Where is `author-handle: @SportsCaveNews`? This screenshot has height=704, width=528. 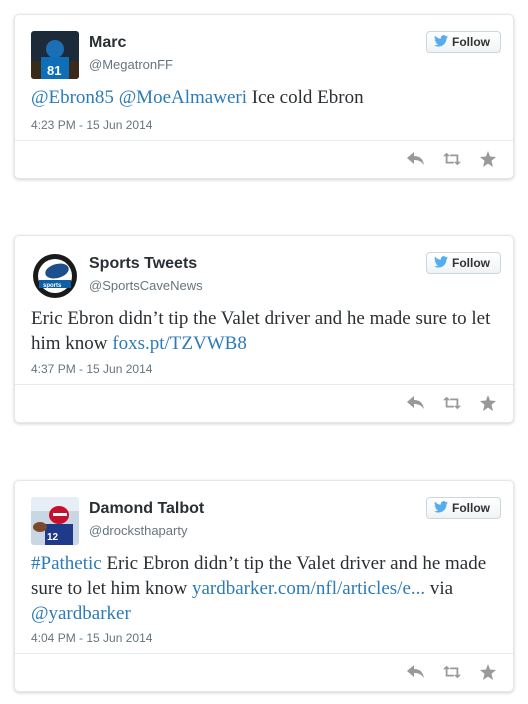 author-handle: @SportsCaveNews is located at coordinates (146, 285).